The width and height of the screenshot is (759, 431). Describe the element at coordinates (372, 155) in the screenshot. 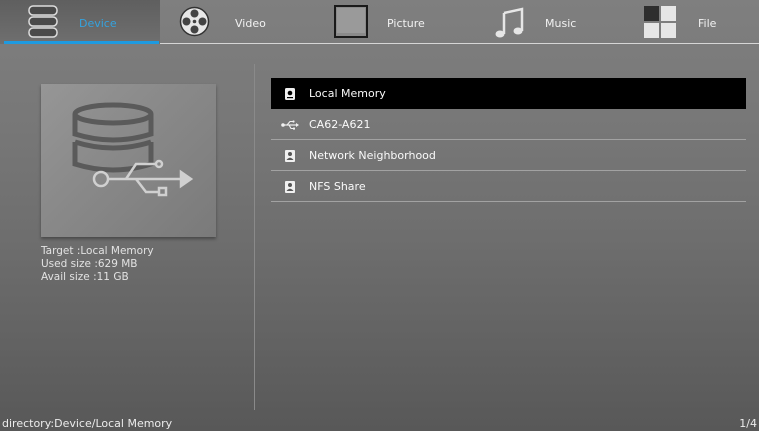

I see `list-item-label: Network Neighborhood` at that location.